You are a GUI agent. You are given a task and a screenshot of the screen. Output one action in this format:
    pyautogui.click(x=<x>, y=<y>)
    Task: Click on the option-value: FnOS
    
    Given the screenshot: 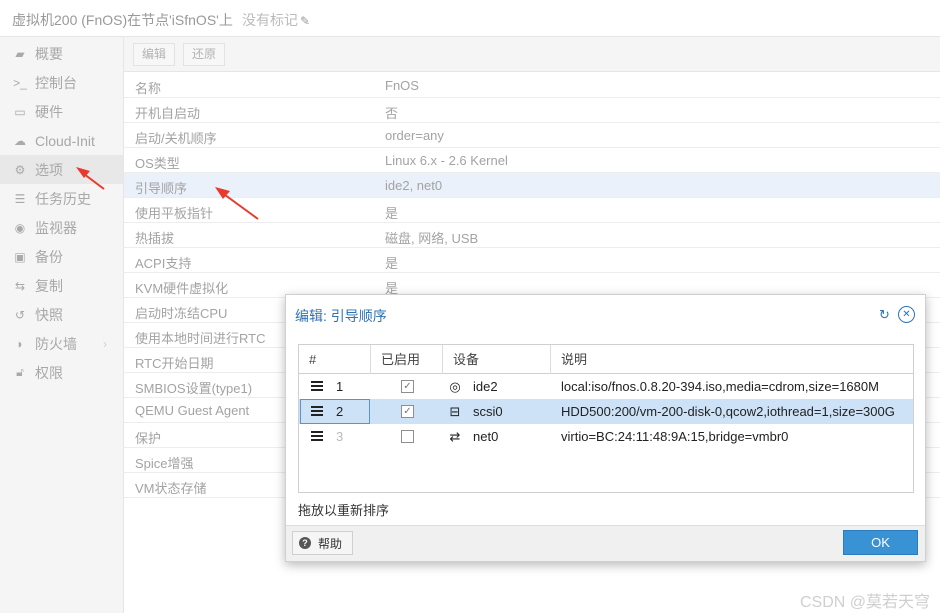 What is the action you would take?
    pyautogui.click(x=402, y=85)
    